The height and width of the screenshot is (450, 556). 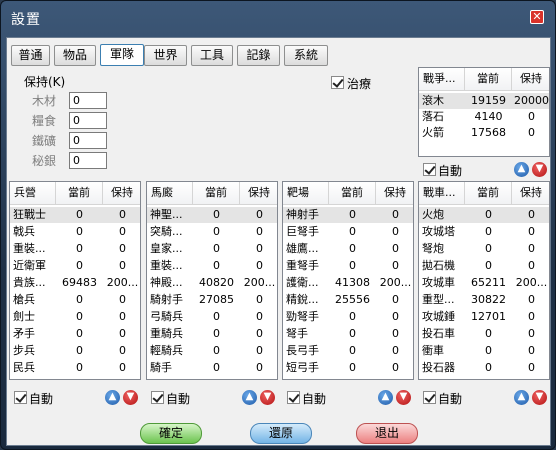 What do you see at coordinates (75, 317) in the screenshot?
I see `table-row: 劍士 0 0` at bounding box center [75, 317].